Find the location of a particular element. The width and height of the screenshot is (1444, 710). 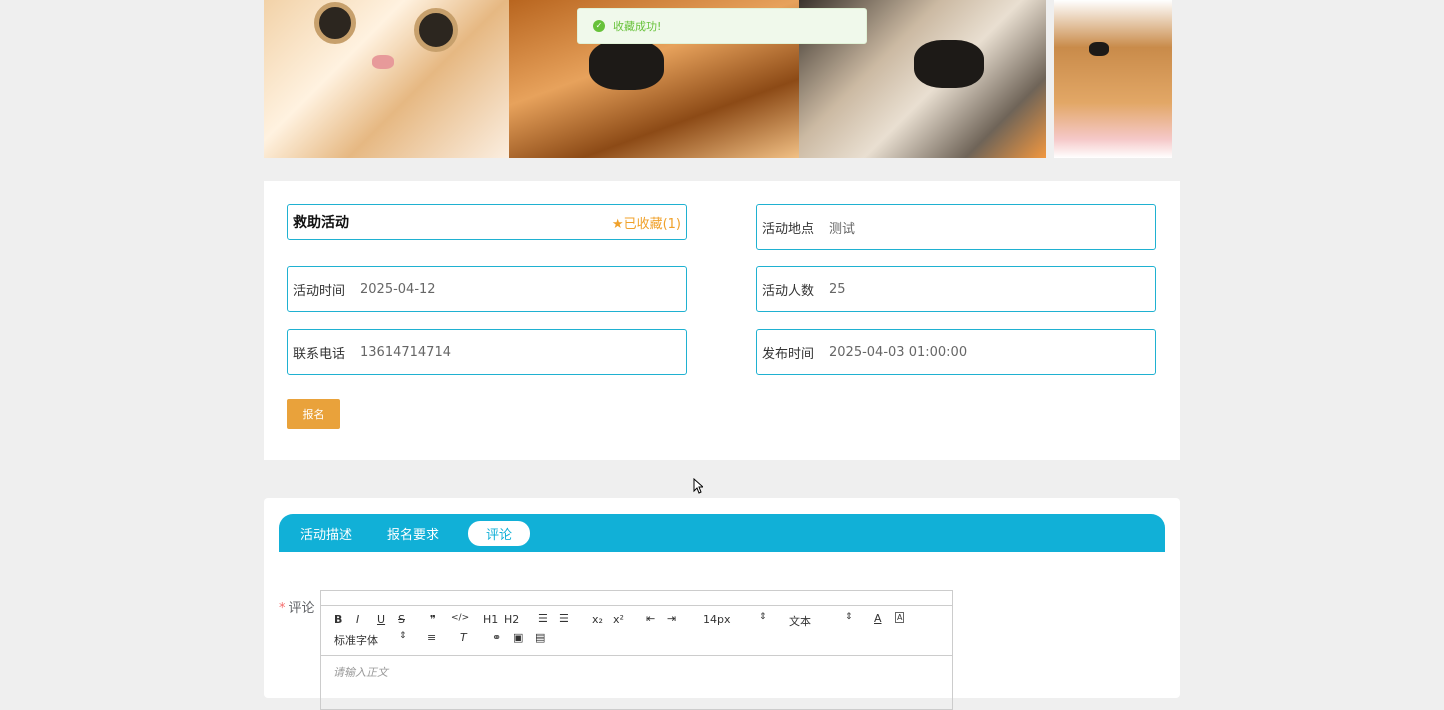

h2-button: H2 is located at coordinates (511, 619).